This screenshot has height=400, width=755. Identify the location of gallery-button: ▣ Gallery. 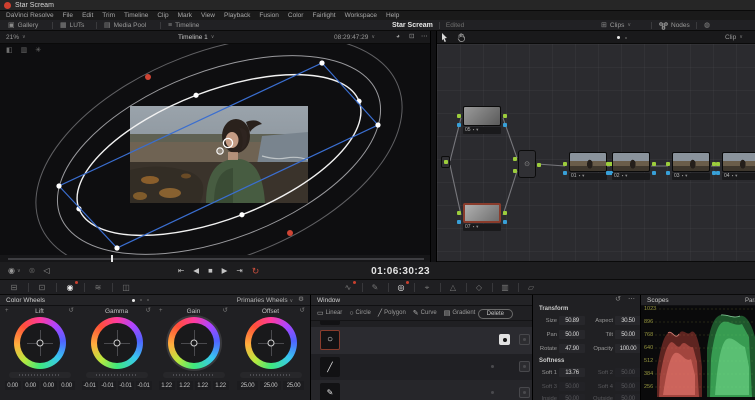
(23, 25).